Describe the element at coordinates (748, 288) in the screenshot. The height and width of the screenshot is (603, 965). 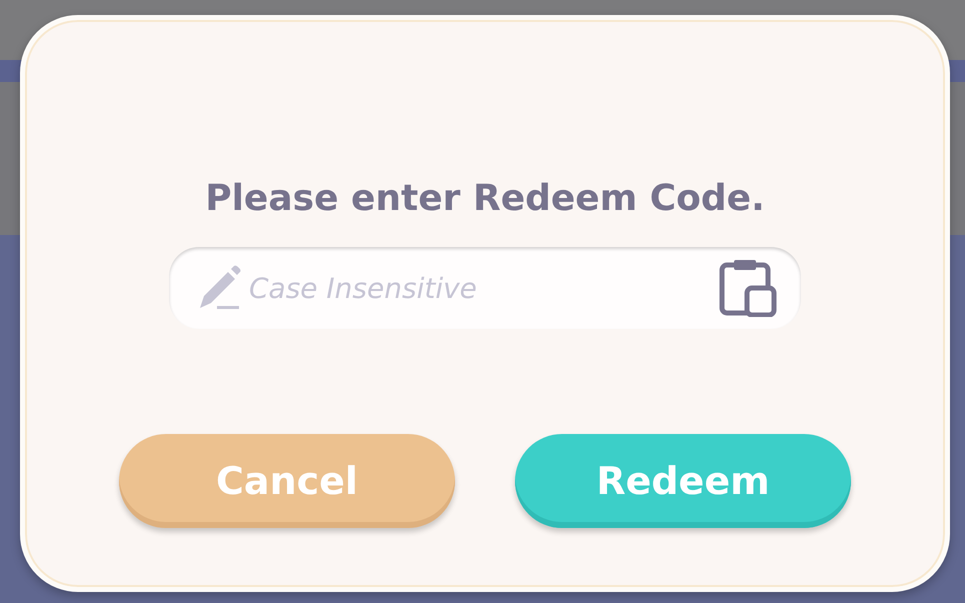
I see `clipboard-icon` at that location.